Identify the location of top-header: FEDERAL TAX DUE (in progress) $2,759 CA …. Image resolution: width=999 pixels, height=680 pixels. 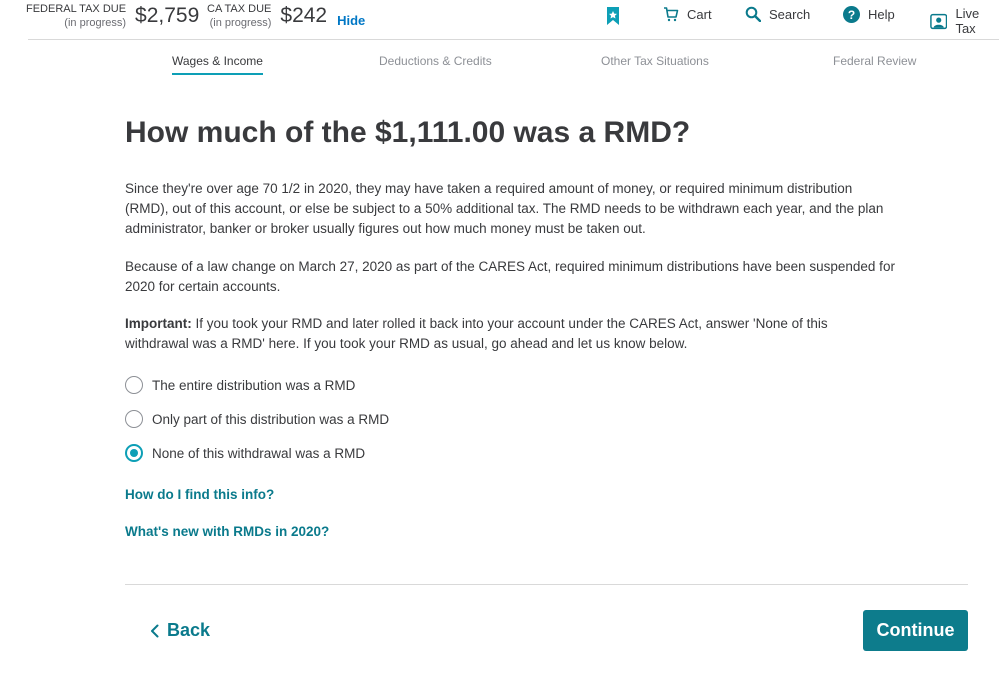
(499, 20).